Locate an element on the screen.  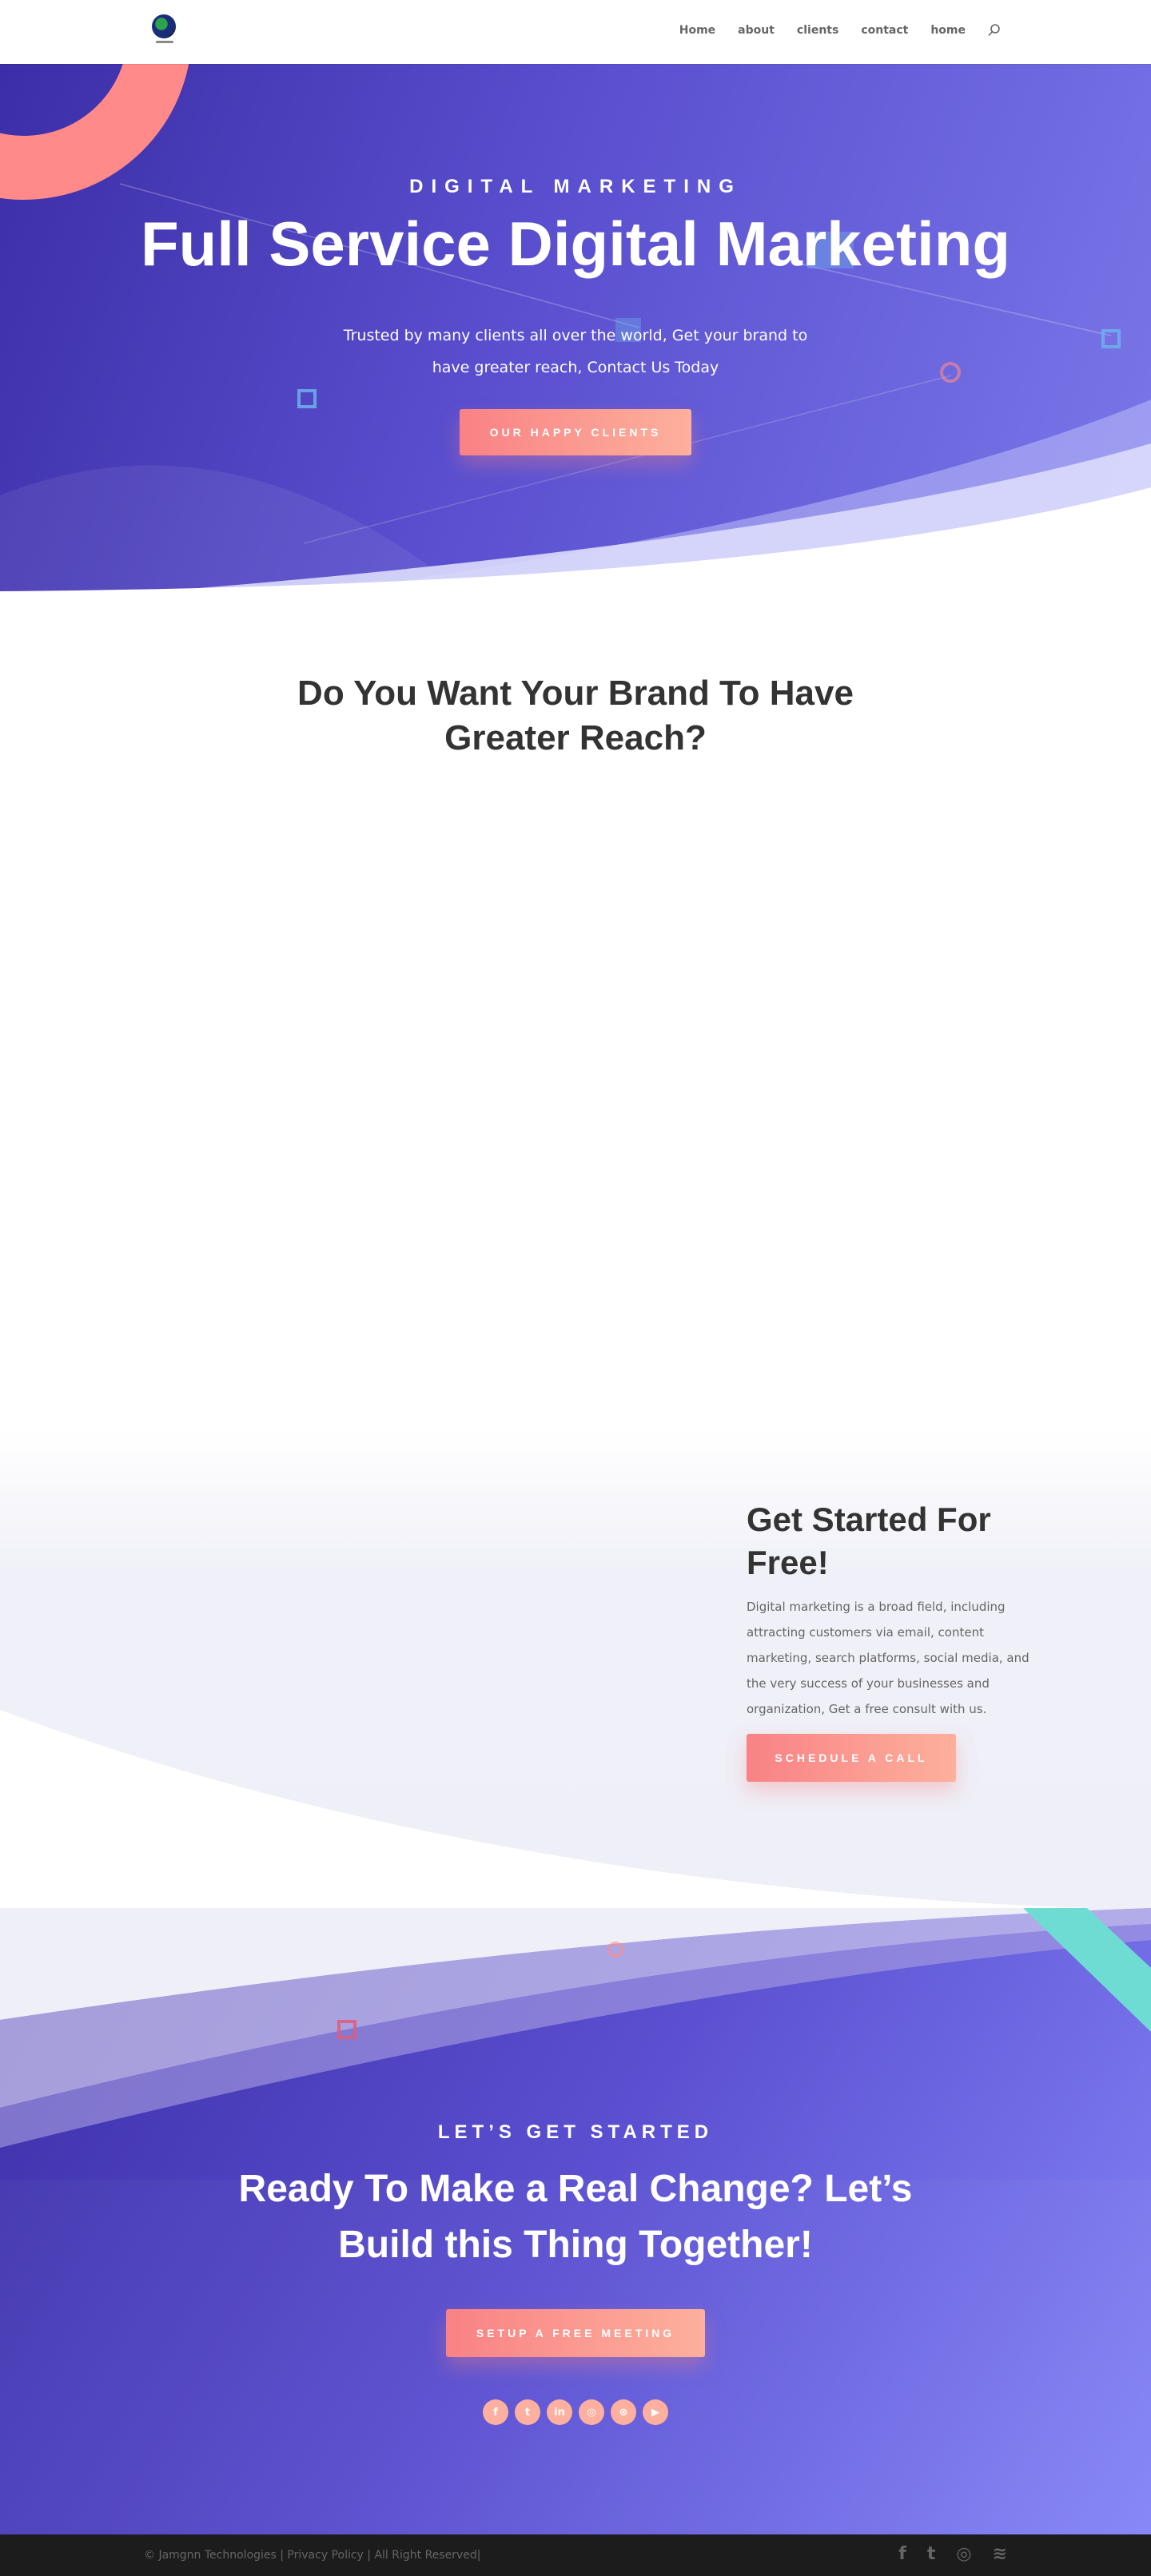
search-icon is located at coordinates (995, 30).